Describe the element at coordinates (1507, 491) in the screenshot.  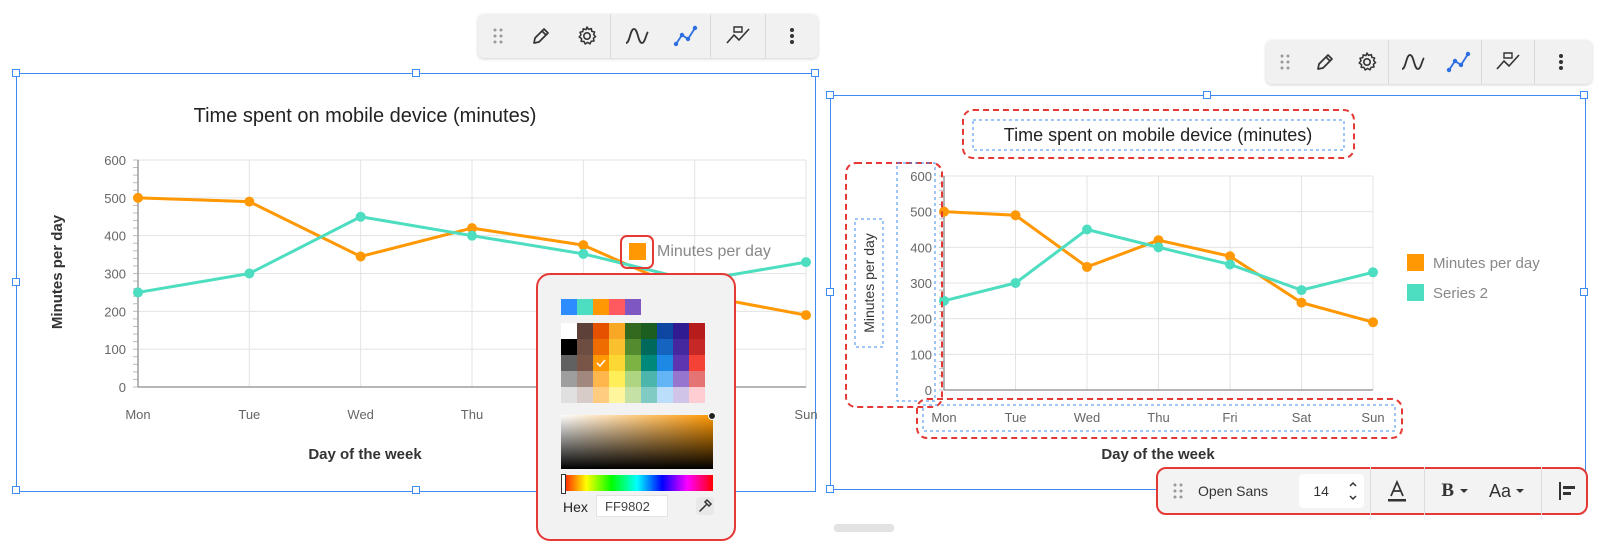
I see `text-case-button: Aa` at that location.